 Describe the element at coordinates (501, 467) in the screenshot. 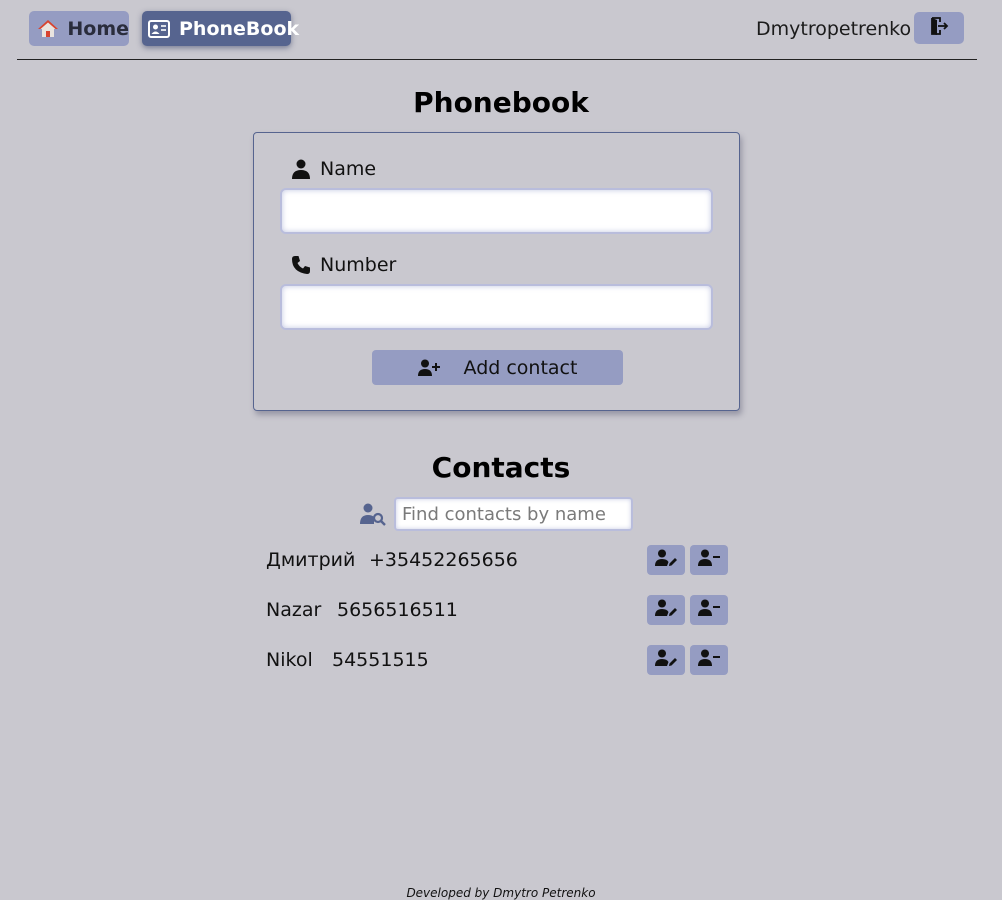

I see `contacts-title: Contacts` at that location.